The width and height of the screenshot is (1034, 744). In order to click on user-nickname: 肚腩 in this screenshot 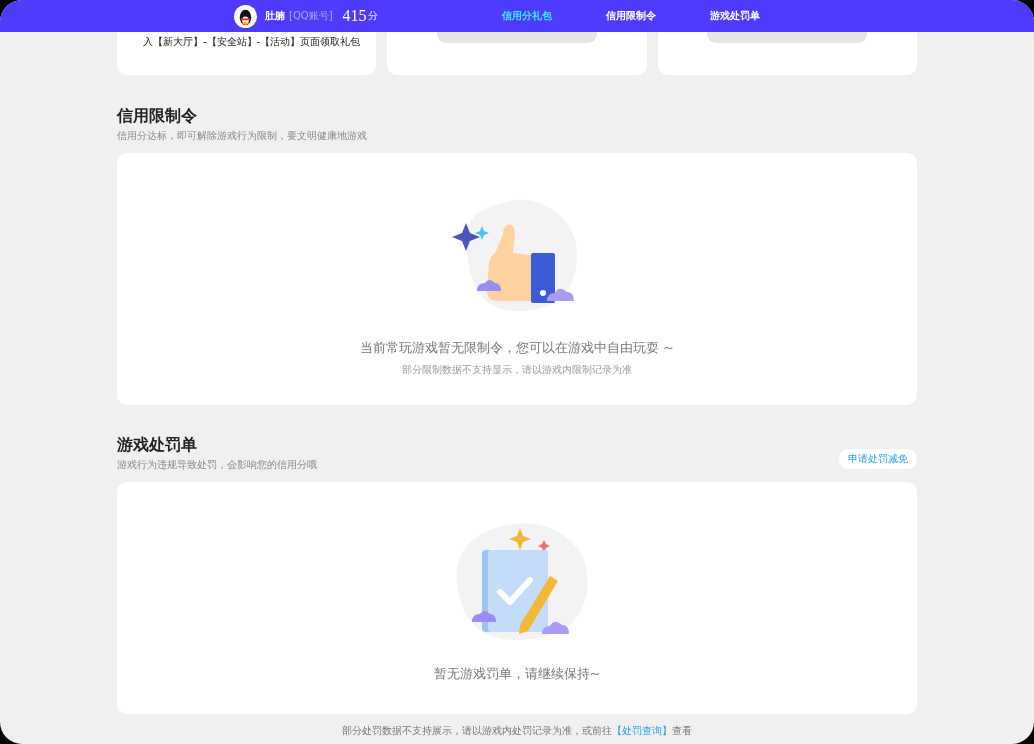, I will do `click(275, 16)`.